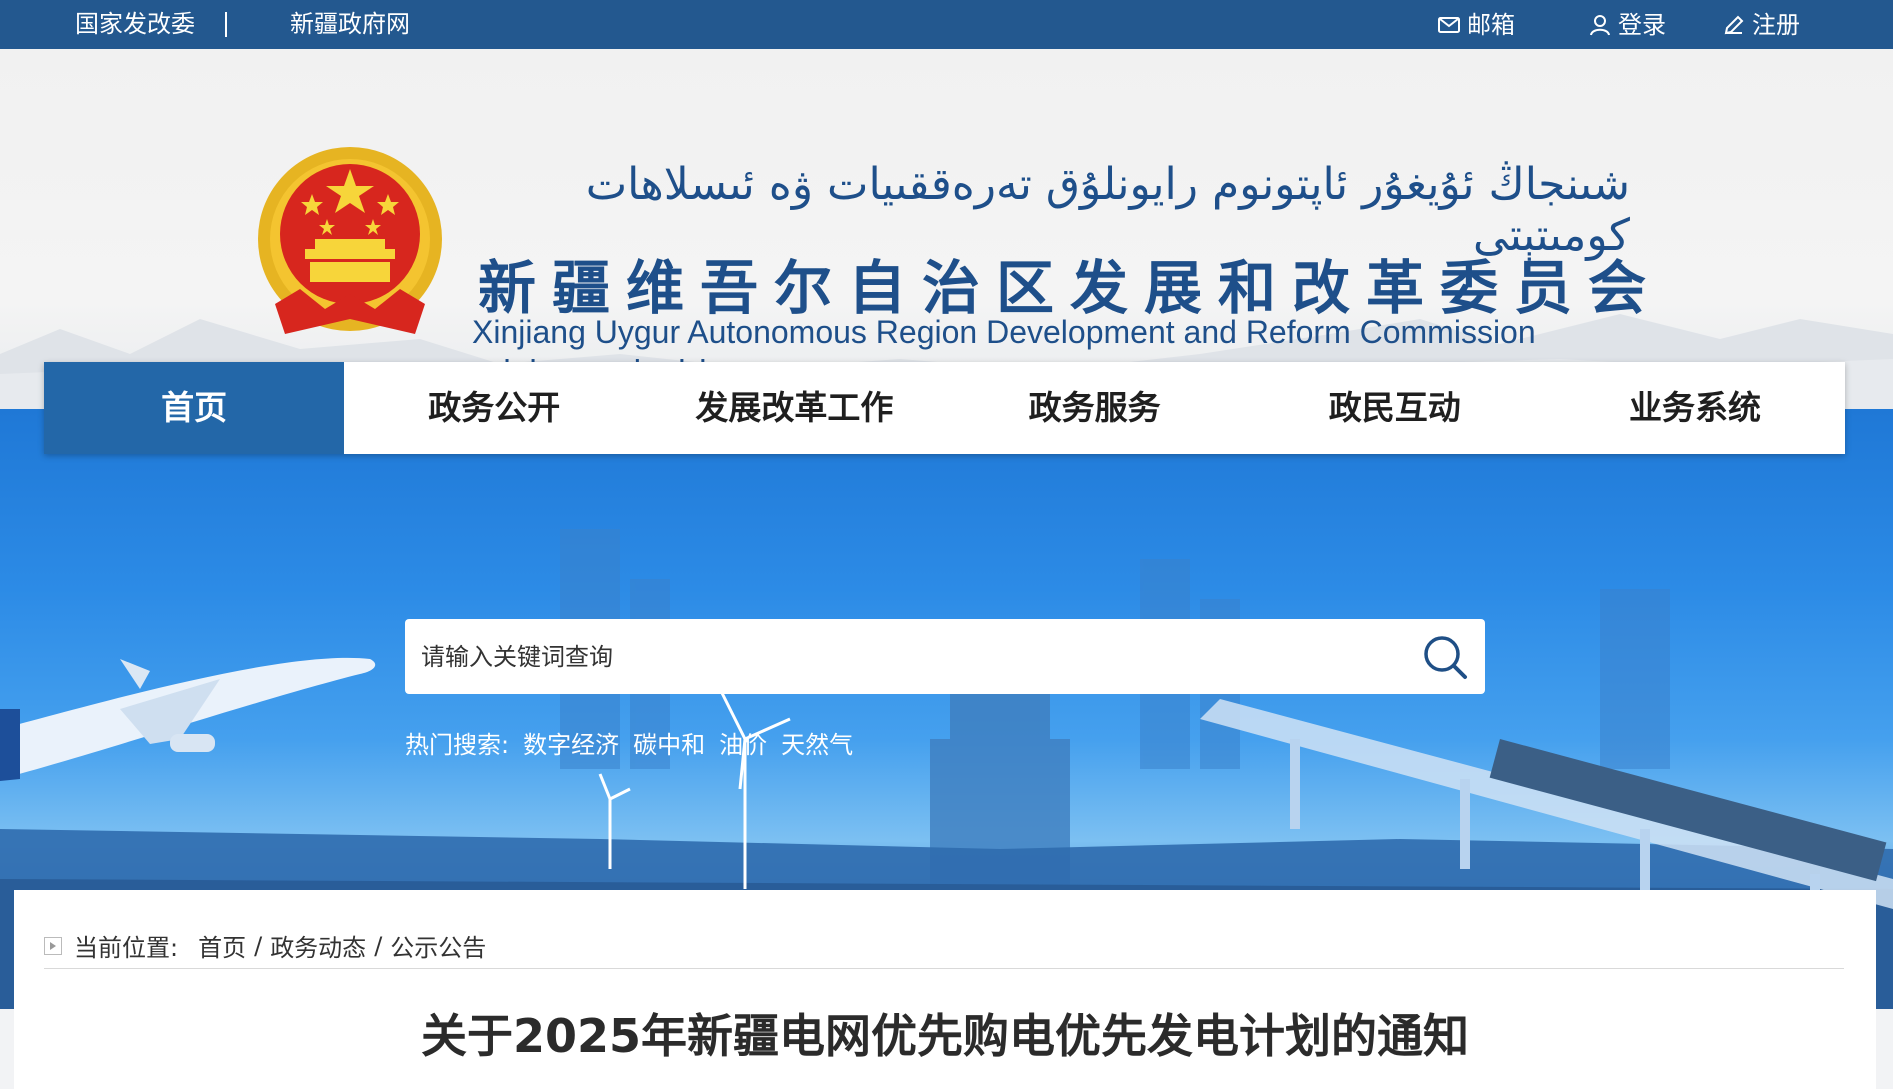  I want to click on breadcrumb-label: 当前位置:, so click(126, 948).